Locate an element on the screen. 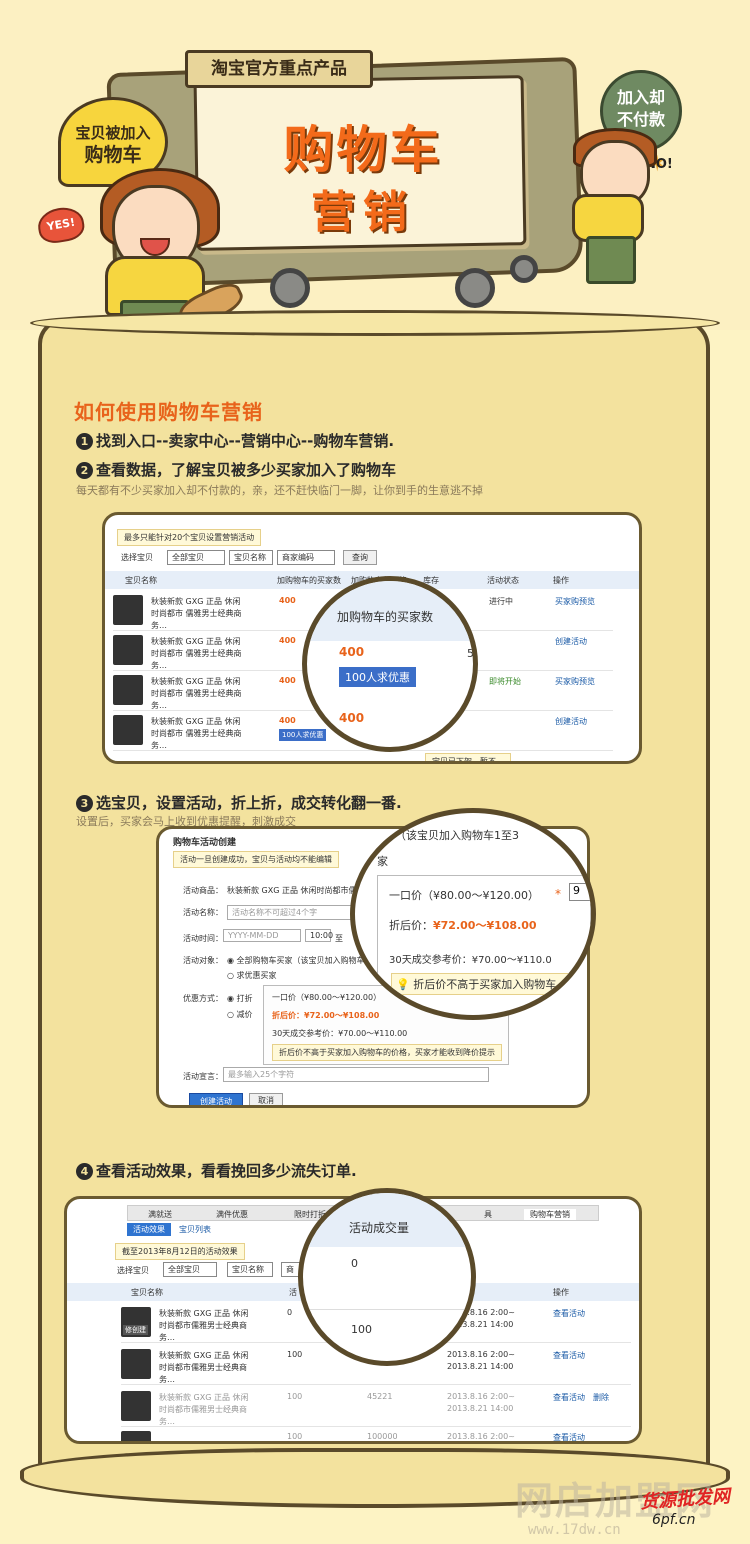  boy-legs is located at coordinates (611, 260).